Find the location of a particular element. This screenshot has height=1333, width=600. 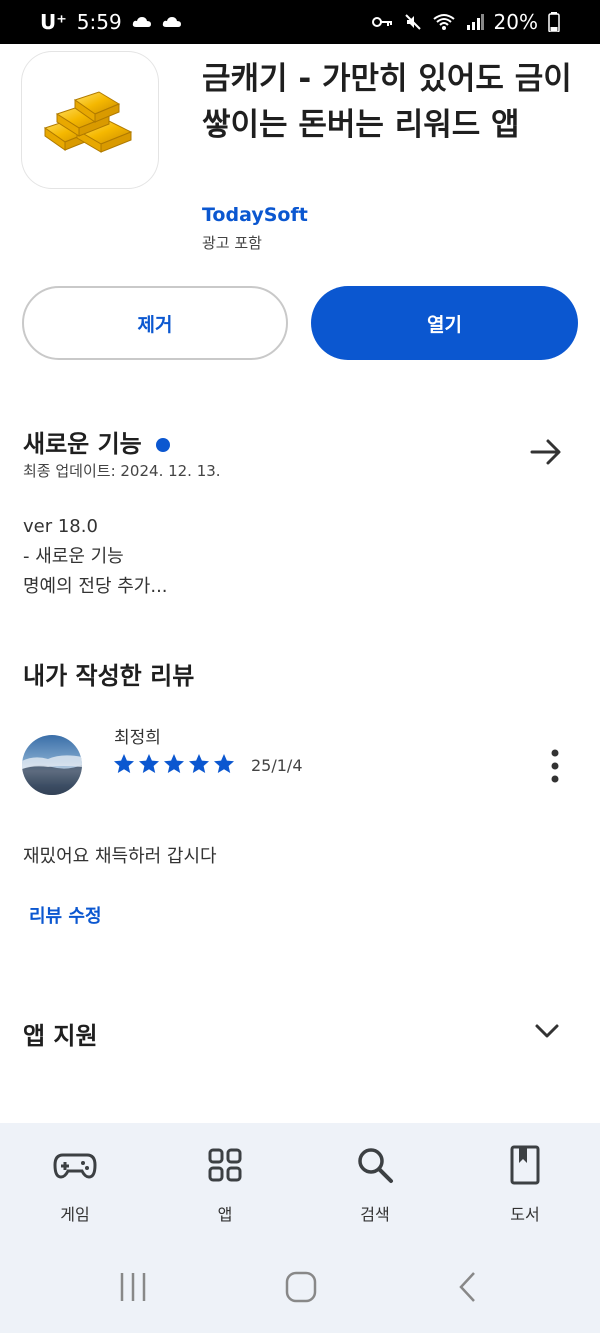

battery-percent: 20% is located at coordinates (515, 22).